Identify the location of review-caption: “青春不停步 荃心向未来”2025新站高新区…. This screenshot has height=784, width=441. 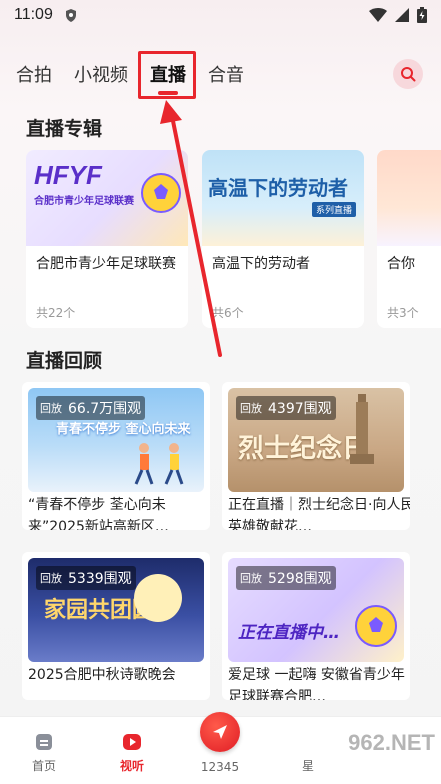
(98, 513).